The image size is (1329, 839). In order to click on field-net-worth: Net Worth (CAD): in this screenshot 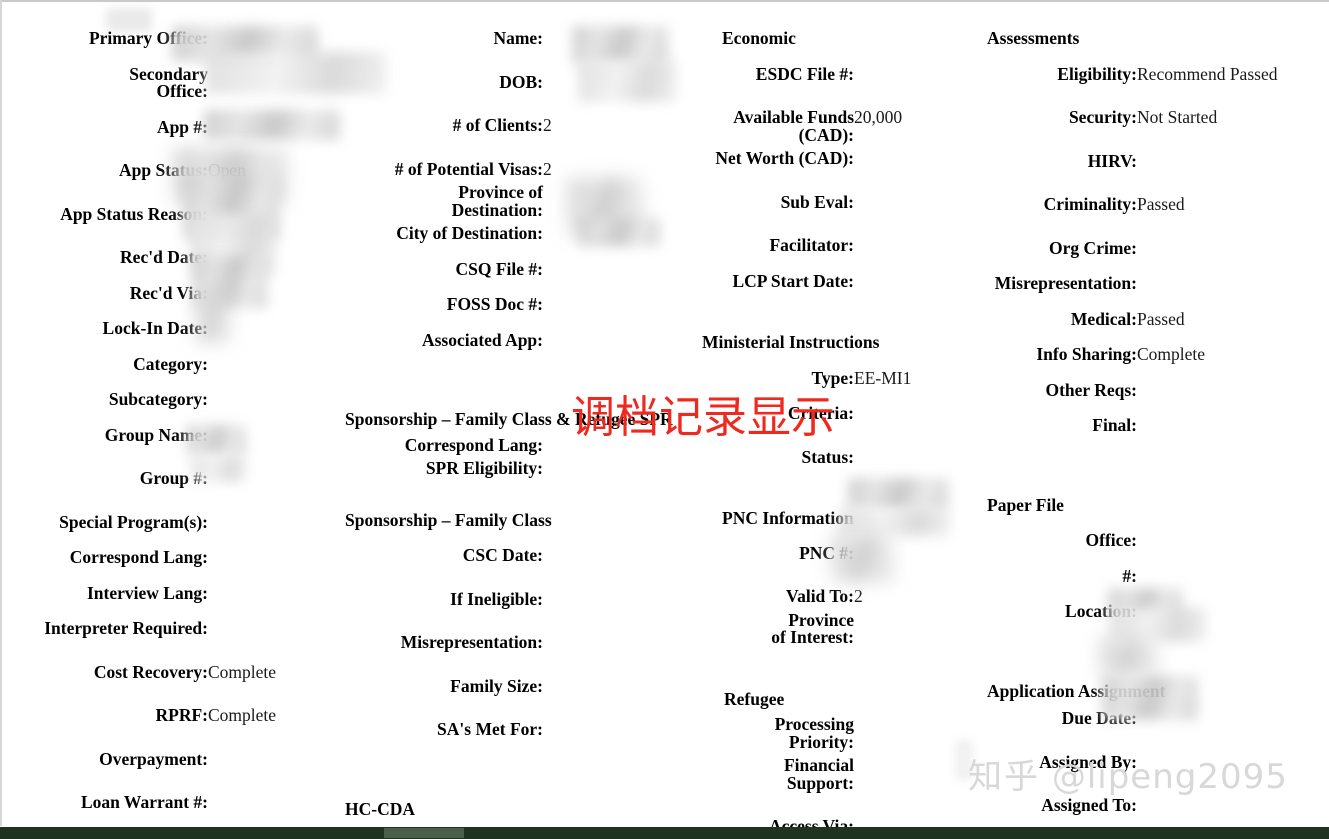, I will do `click(827, 158)`.